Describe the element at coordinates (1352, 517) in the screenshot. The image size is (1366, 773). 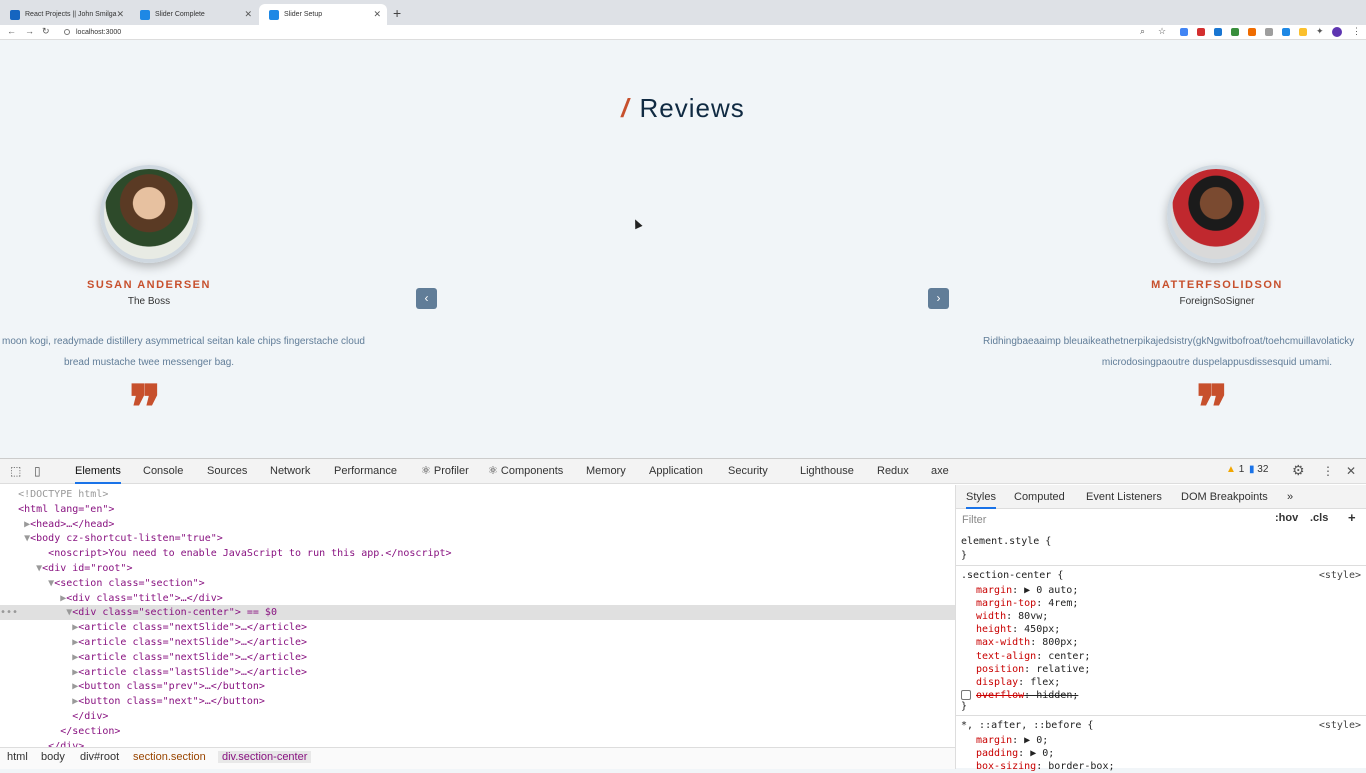
I see `new-style-rule-icon: +` at that location.